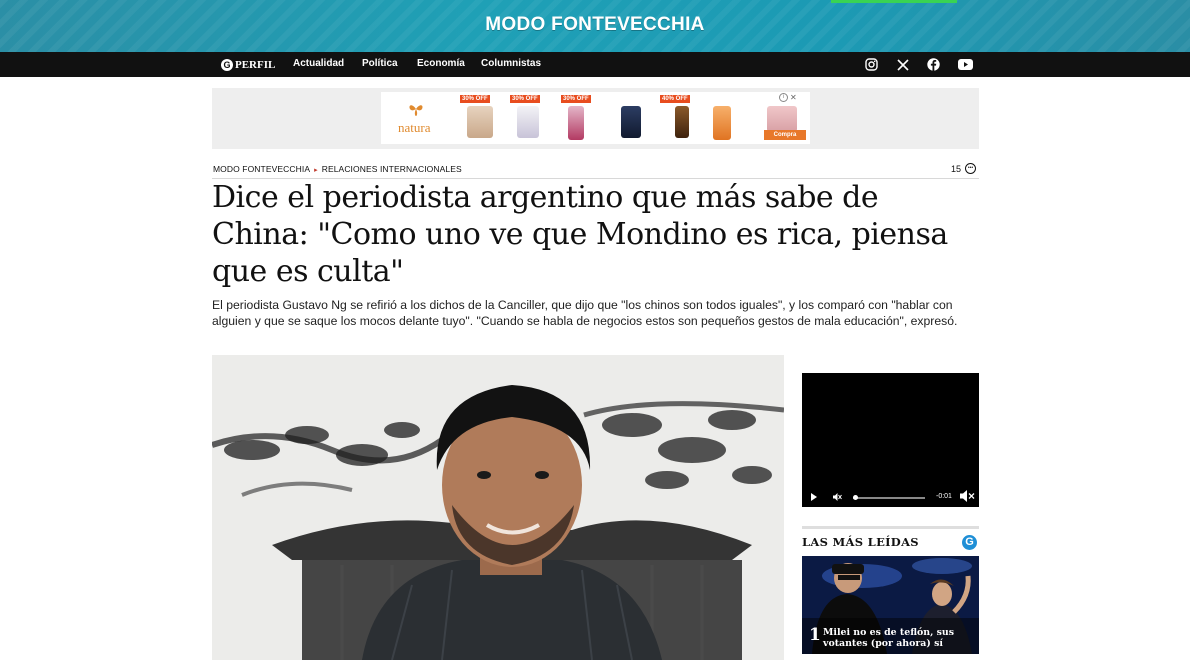 The height and width of the screenshot is (660, 1190). Describe the element at coordinates (414, 127) in the screenshot. I see `natura-brand: natura` at that location.